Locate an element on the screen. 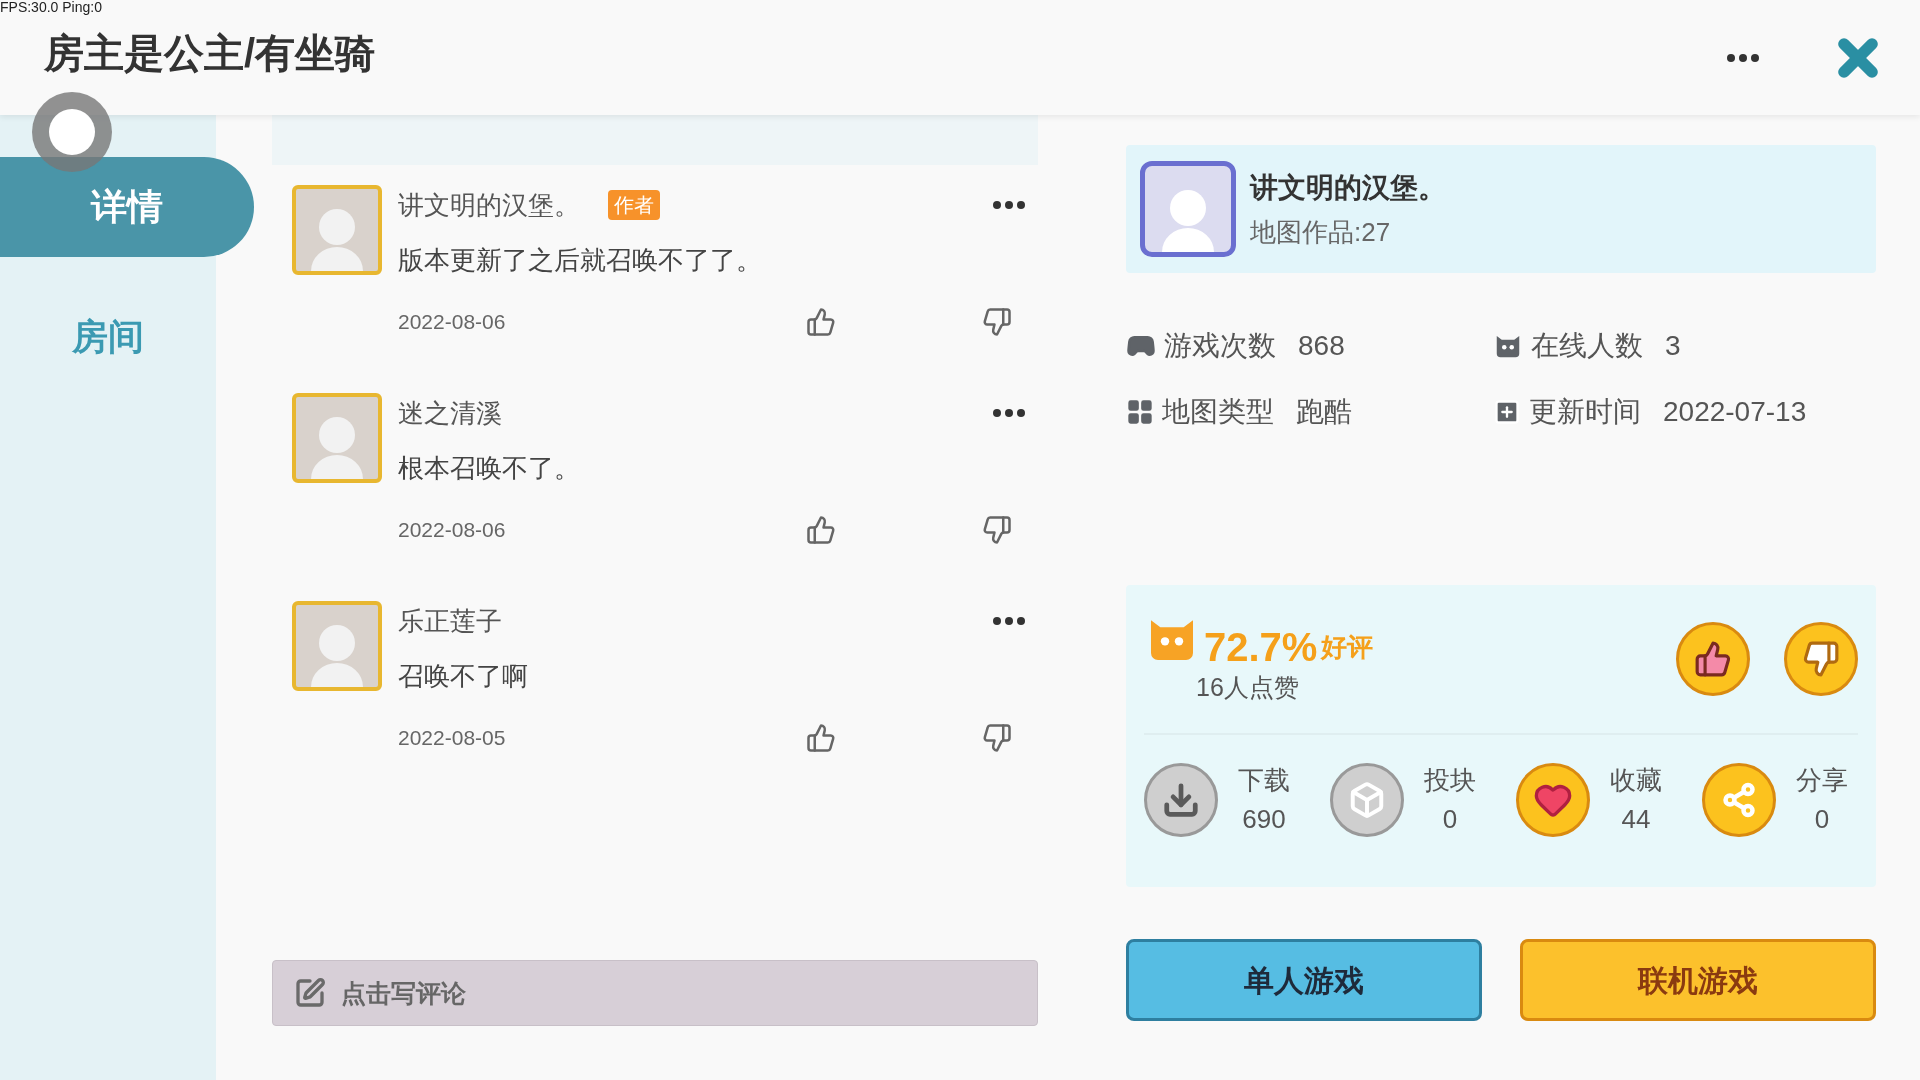  action-count: 690 is located at coordinates (1264, 819).